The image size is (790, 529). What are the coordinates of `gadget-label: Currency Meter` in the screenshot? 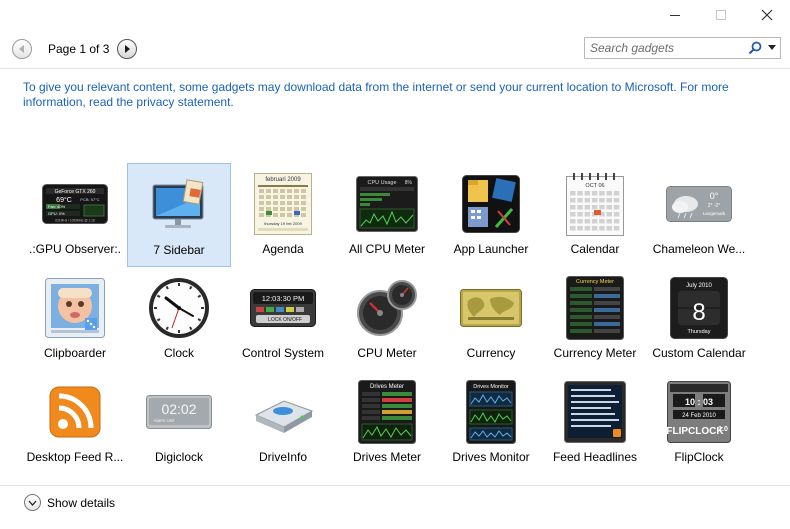 It's located at (595, 353).